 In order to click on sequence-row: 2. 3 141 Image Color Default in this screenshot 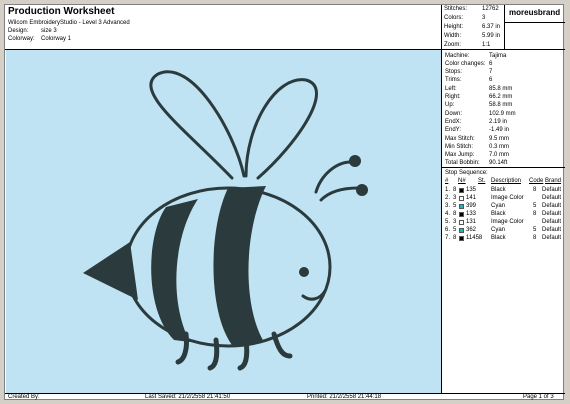, I will do `click(504, 199)`.